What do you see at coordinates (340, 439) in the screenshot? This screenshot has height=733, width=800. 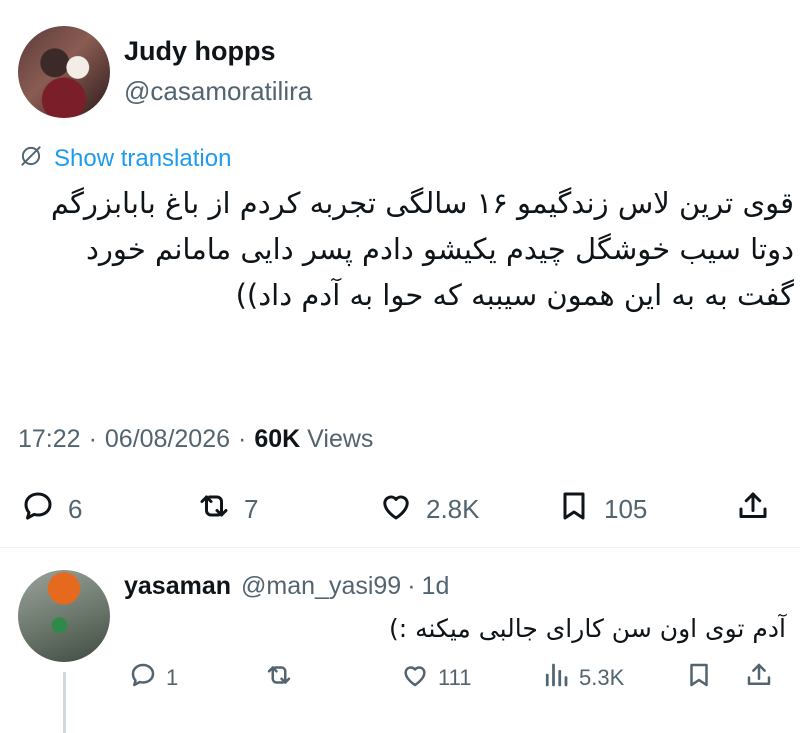 I see `views-label: Views` at bounding box center [340, 439].